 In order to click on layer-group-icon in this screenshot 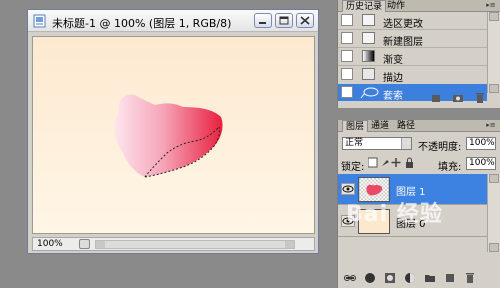, I will do `click(430, 278)`.